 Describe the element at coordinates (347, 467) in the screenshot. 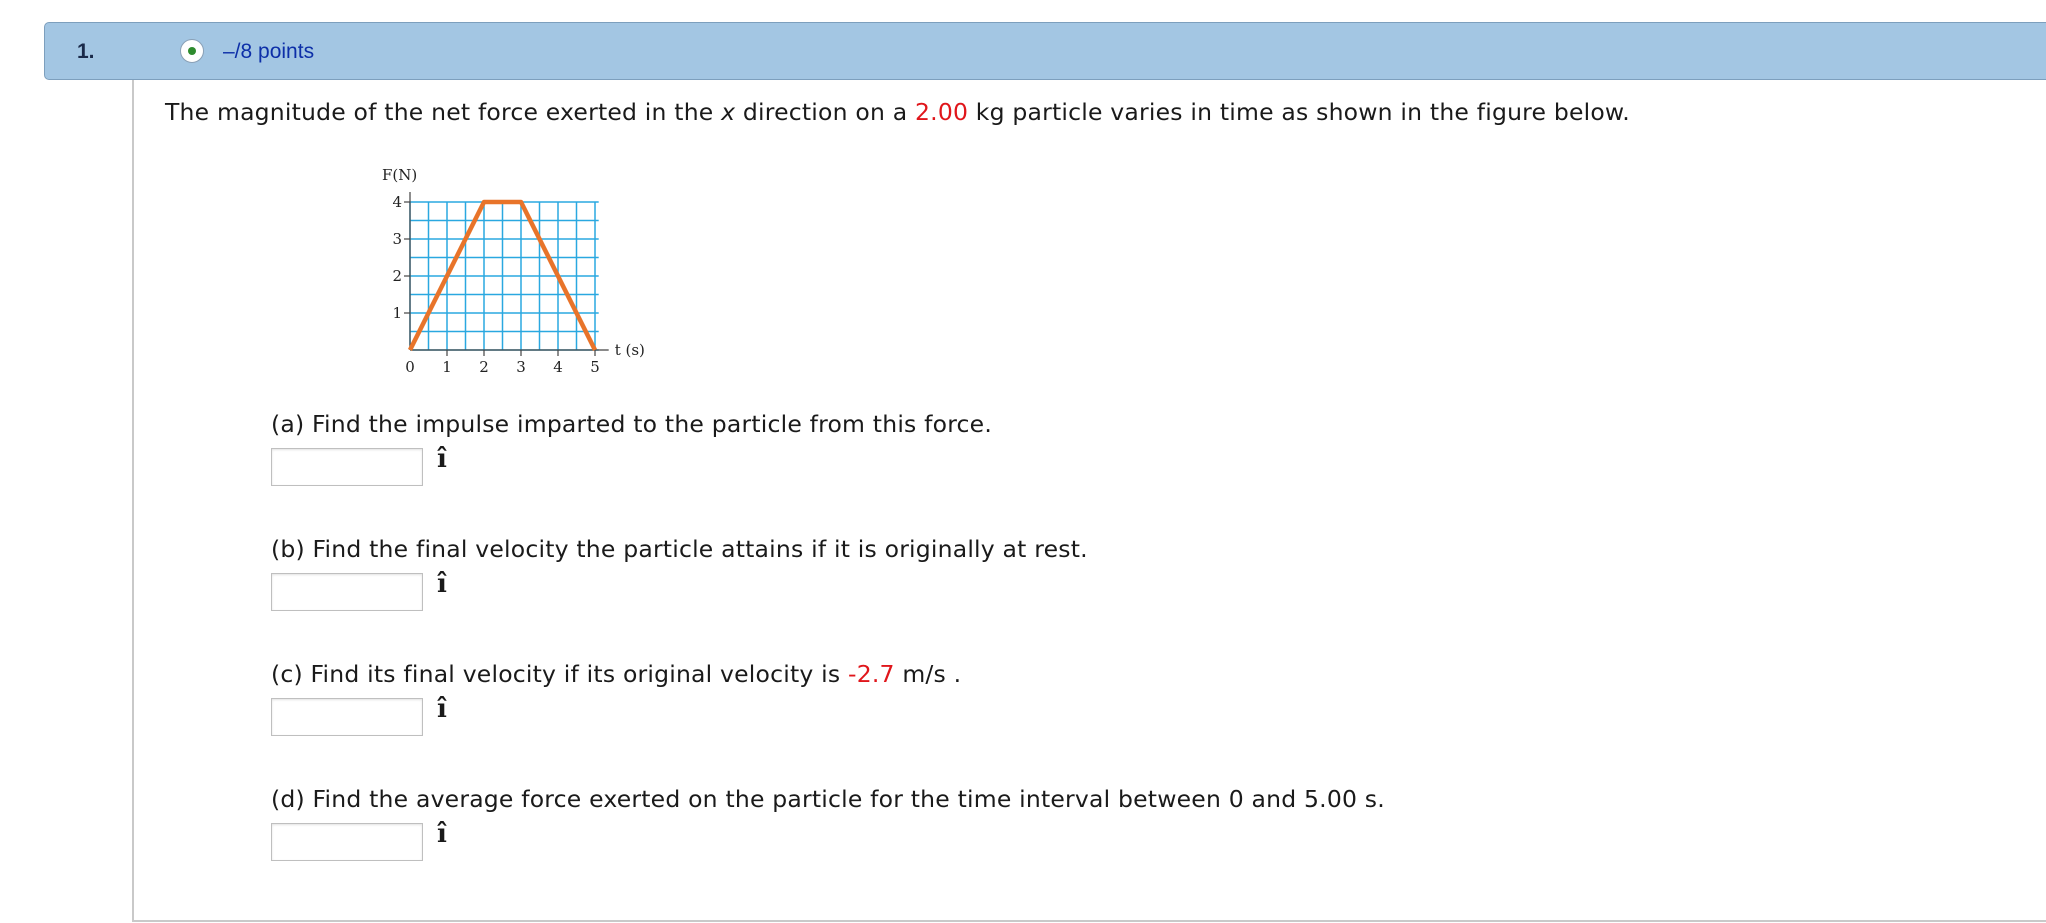

I see `part-a-answer-input` at that location.